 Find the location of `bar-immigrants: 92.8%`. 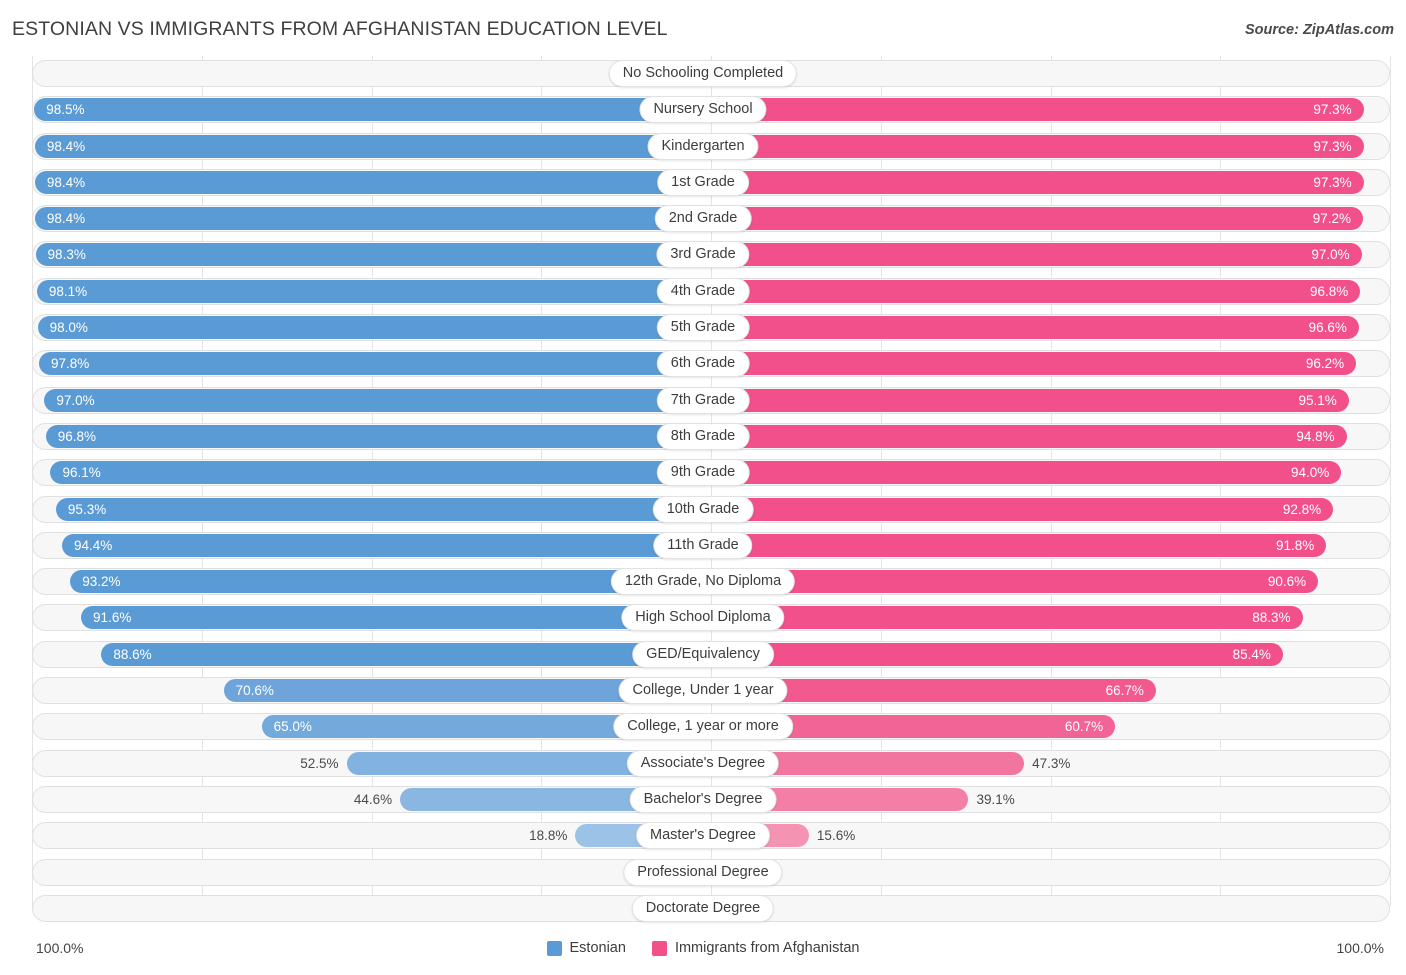

bar-immigrants: 92.8% is located at coordinates (1018, 509).